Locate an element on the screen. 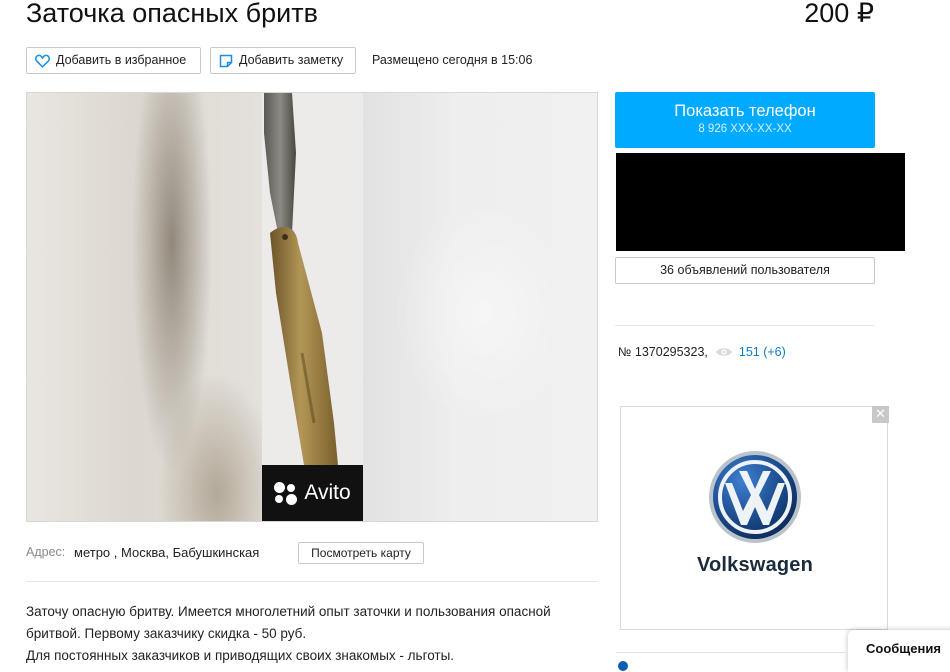  posted-date: Размещено сегодня в 15:06 is located at coordinates (452, 60).